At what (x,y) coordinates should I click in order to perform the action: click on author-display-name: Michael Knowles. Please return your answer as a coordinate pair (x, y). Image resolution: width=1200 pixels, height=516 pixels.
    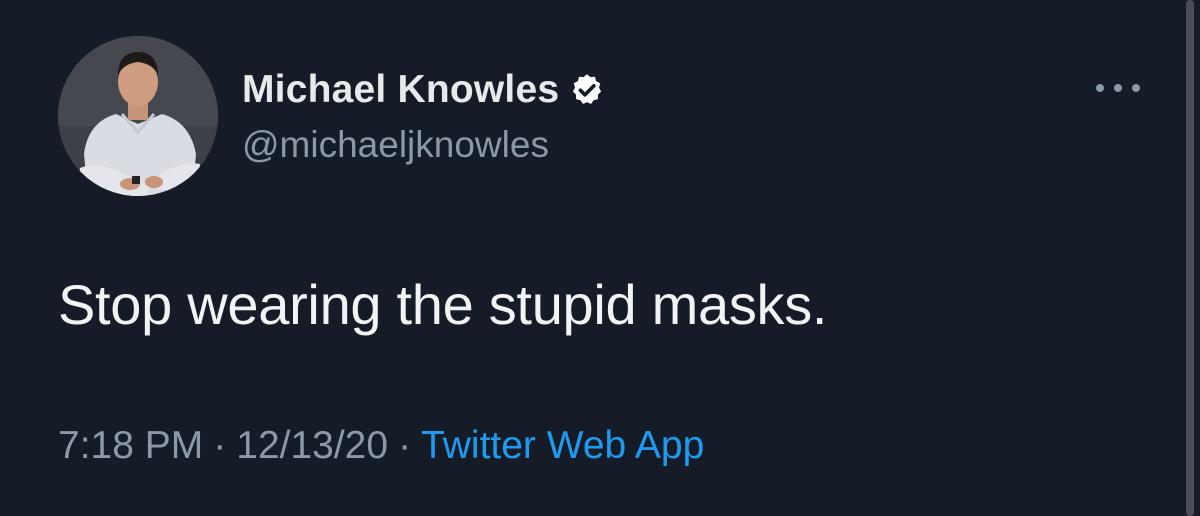
    Looking at the image, I should click on (400, 90).